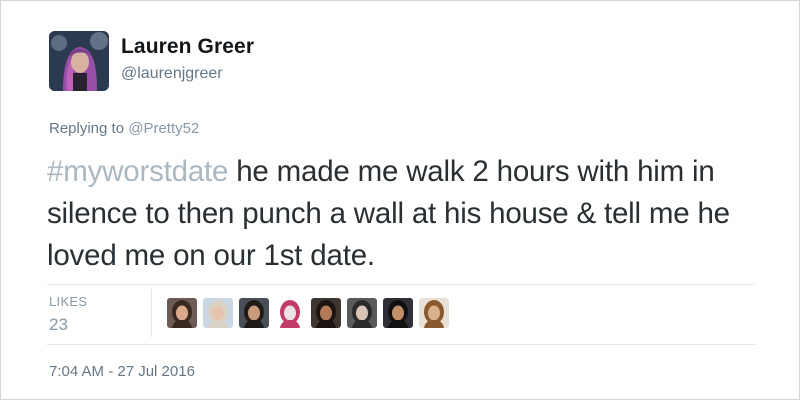 Image resolution: width=800 pixels, height=400 pixels. Describe the element at coordinates (172, 74) in the screenshot. I see `author-handle: @laurenjgreer` at that location.